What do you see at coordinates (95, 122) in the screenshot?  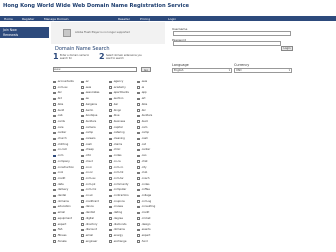 I see `tld-checkbox-item: .builders` at bounding box center [95, 122].